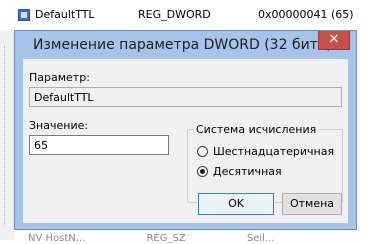  I want to click on tree-guide-lines, so click(6, 136).